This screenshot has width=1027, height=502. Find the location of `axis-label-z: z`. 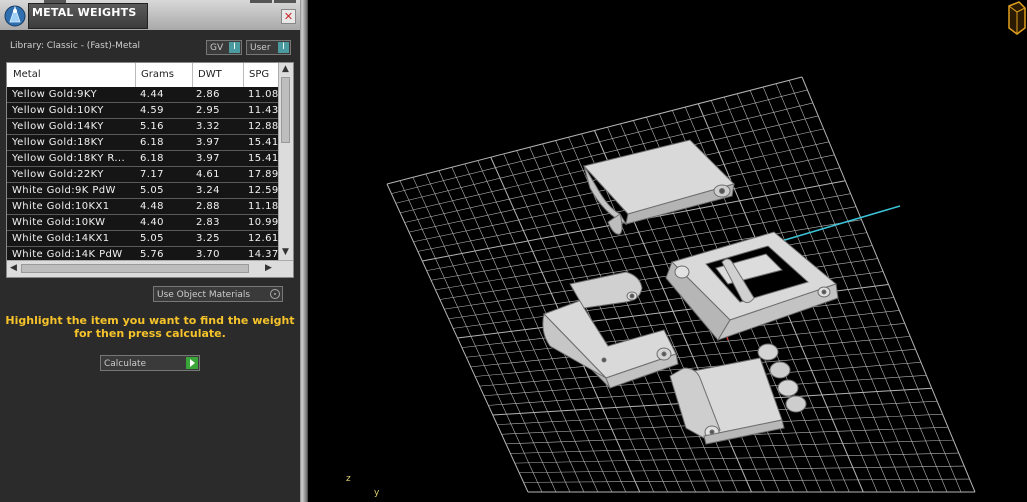

axis-label-z: z is located at coordinates (348, 479).